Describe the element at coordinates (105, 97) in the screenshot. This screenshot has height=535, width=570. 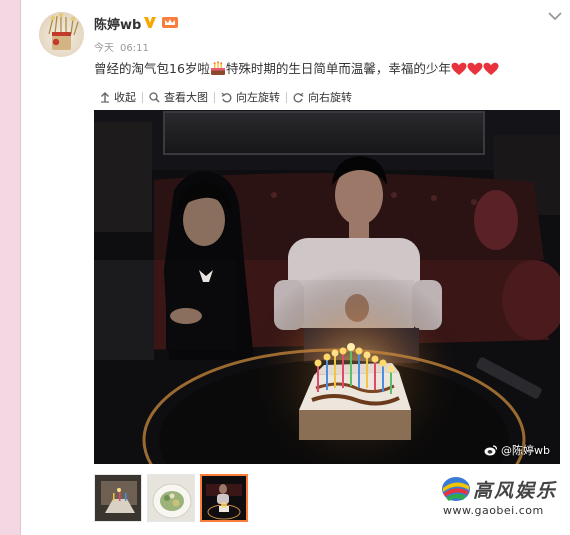
I see `collapse-arrow-icon` at that location.